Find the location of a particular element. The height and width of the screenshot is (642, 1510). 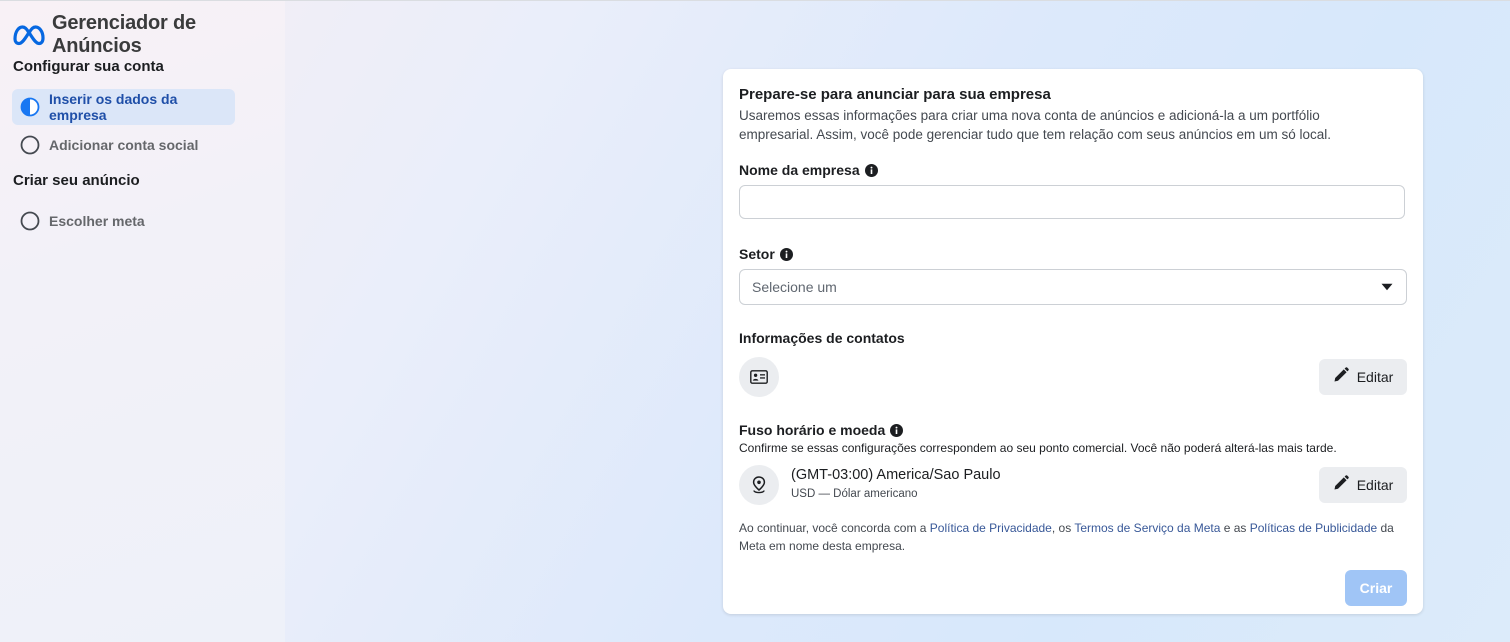

company-name-input is located at coordinates (1072, 202).